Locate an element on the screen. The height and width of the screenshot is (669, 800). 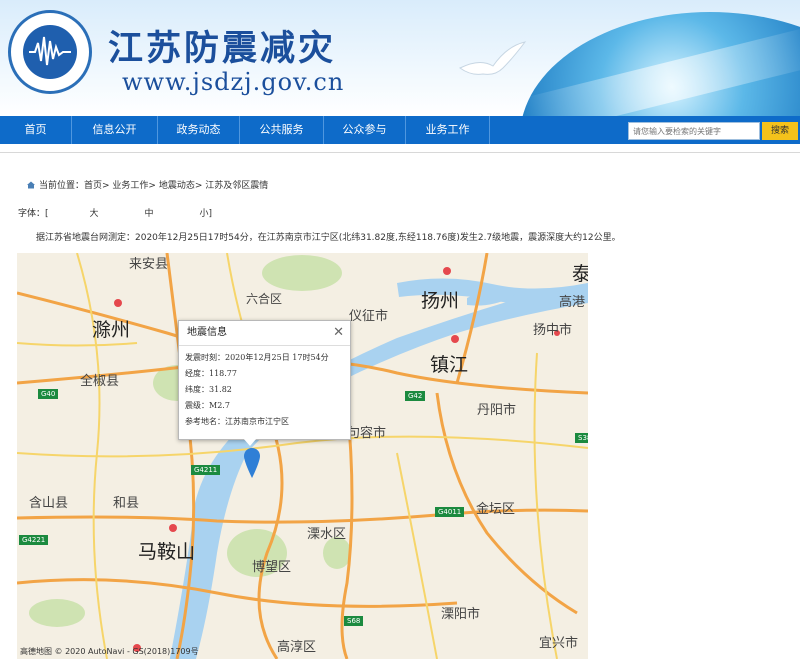
font-size-close: ] is located at coordinates (210, 214).